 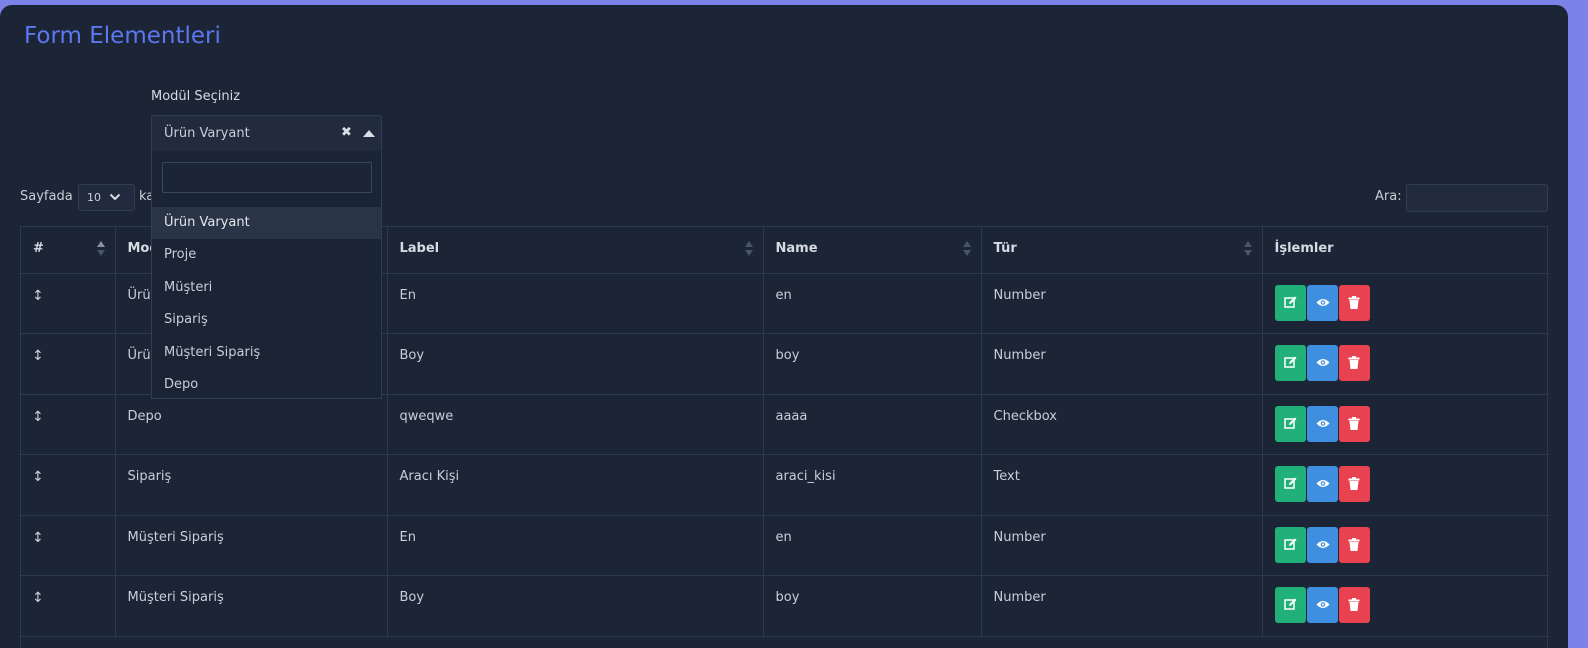 I want to click on cell-name: aaaa, so click(x=872, y=424).